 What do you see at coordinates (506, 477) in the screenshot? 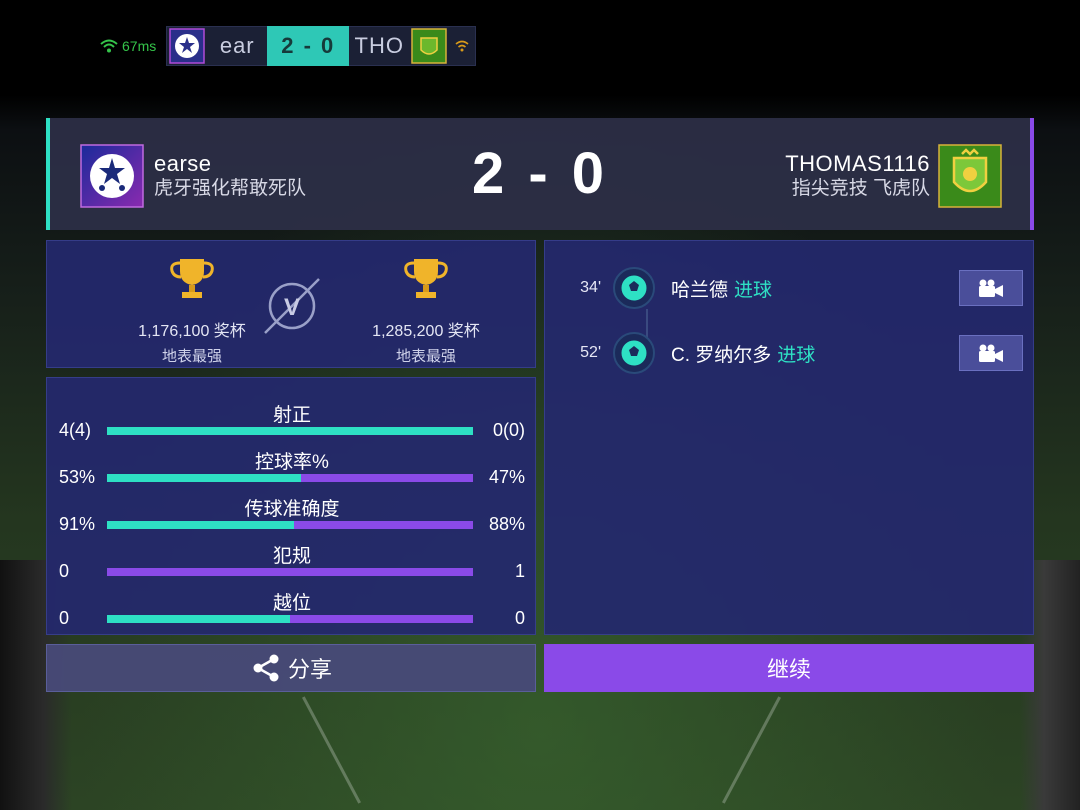
I see `stat-away-value: 47%` at bounding box center [506, 477].